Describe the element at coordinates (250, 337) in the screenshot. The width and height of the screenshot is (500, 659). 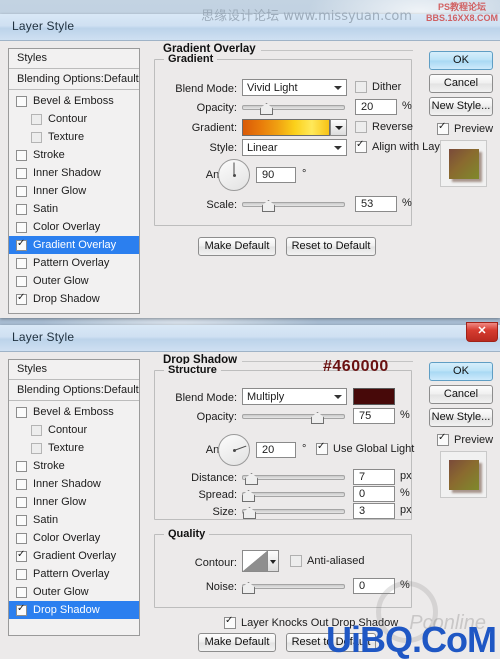
I see `dialog2-titlebar: Layer Style ✕` at that location.